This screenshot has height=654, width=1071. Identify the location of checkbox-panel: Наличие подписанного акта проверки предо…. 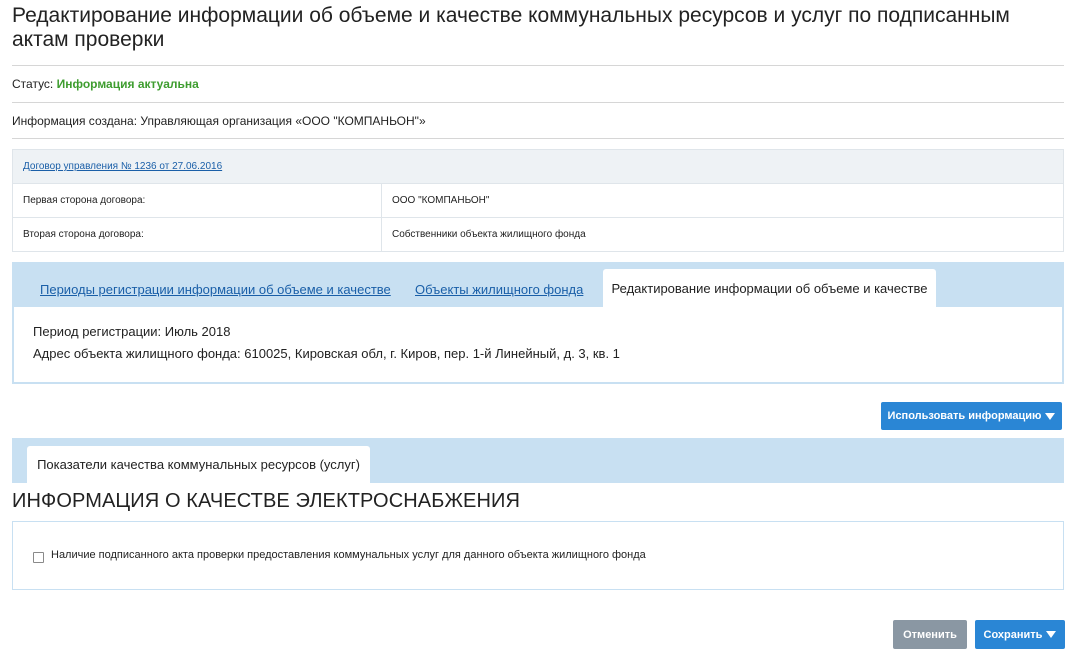
(538, 555).